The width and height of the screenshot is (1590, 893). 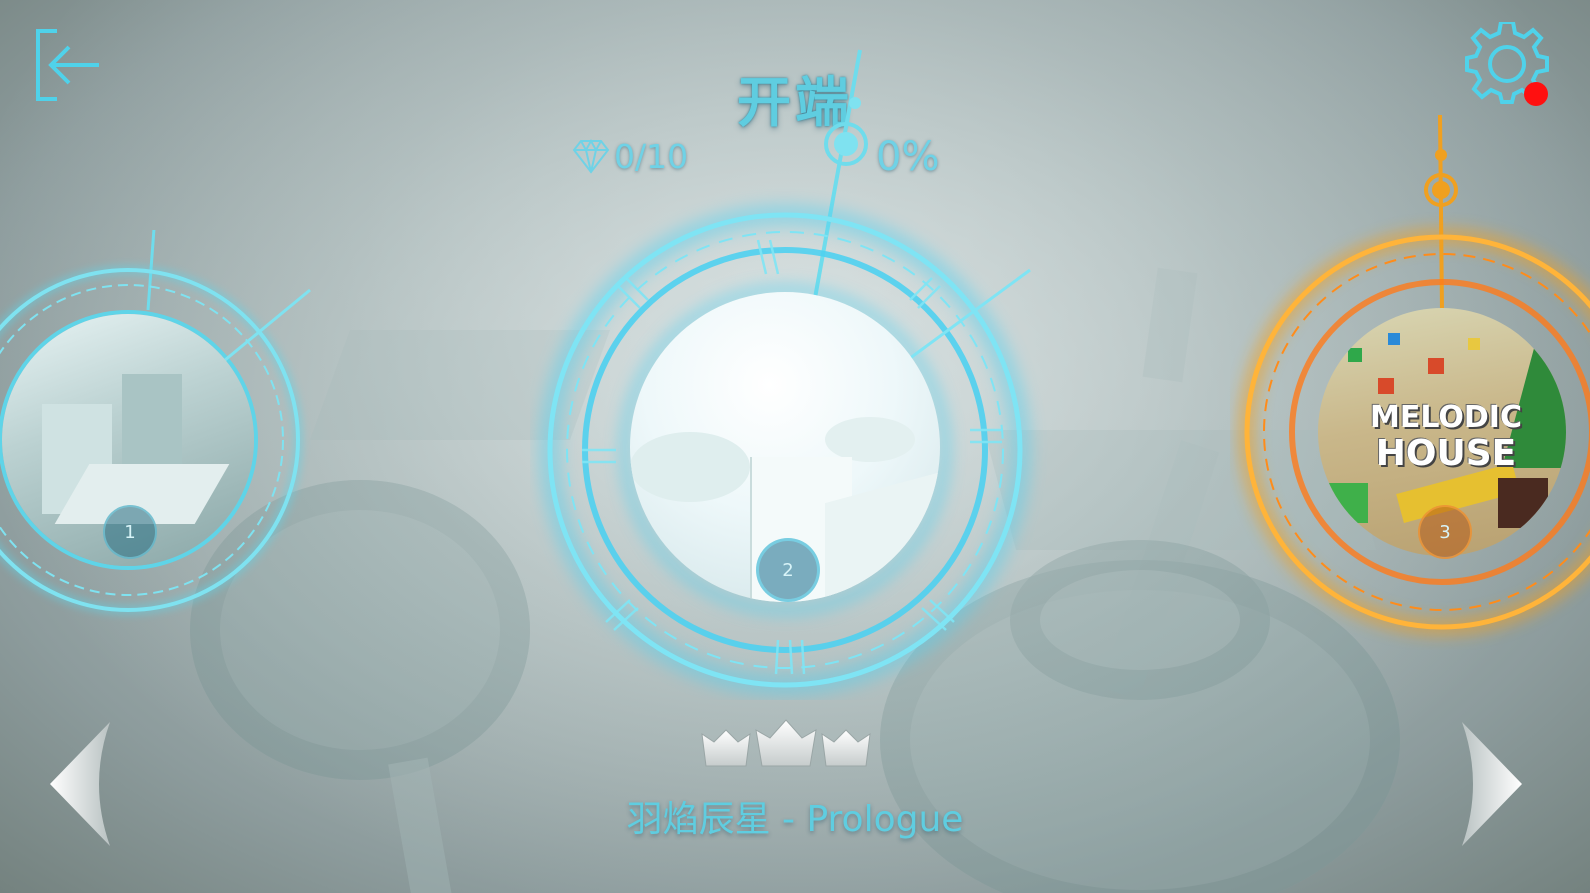 I want to click on chevron-right-icon, so click(x=1492, y=784).